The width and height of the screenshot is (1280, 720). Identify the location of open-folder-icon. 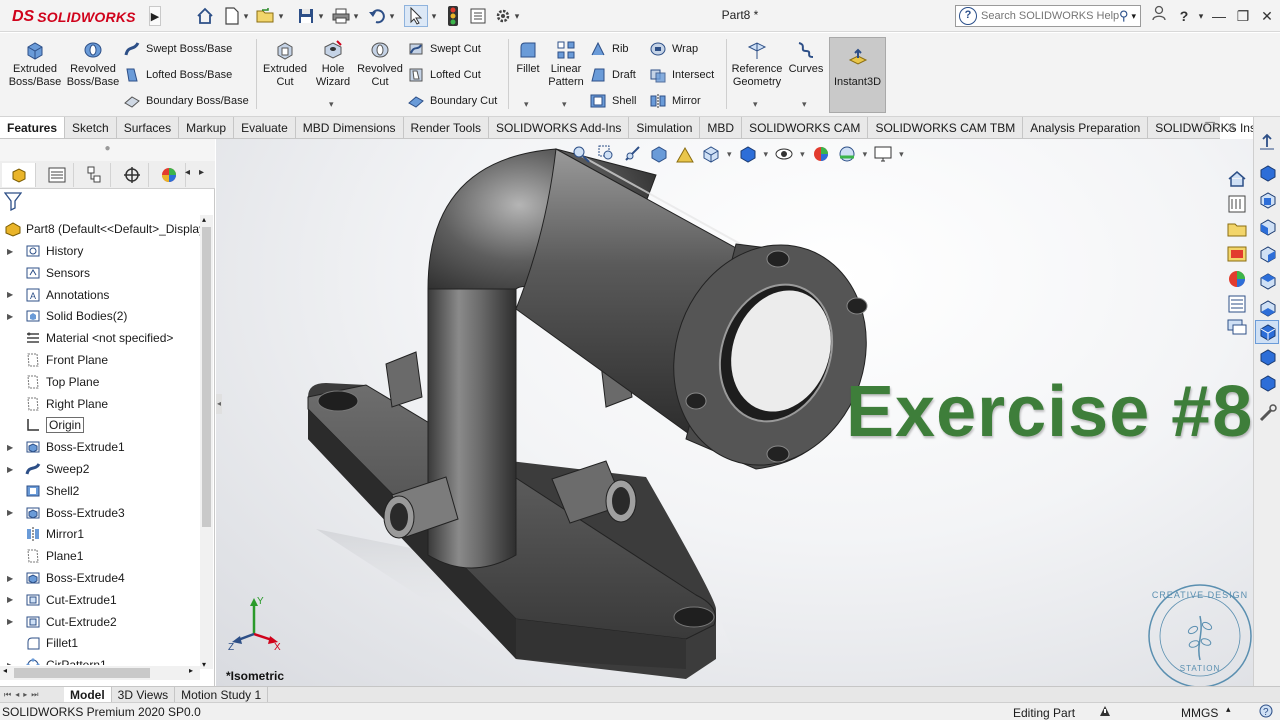
(266, 16).